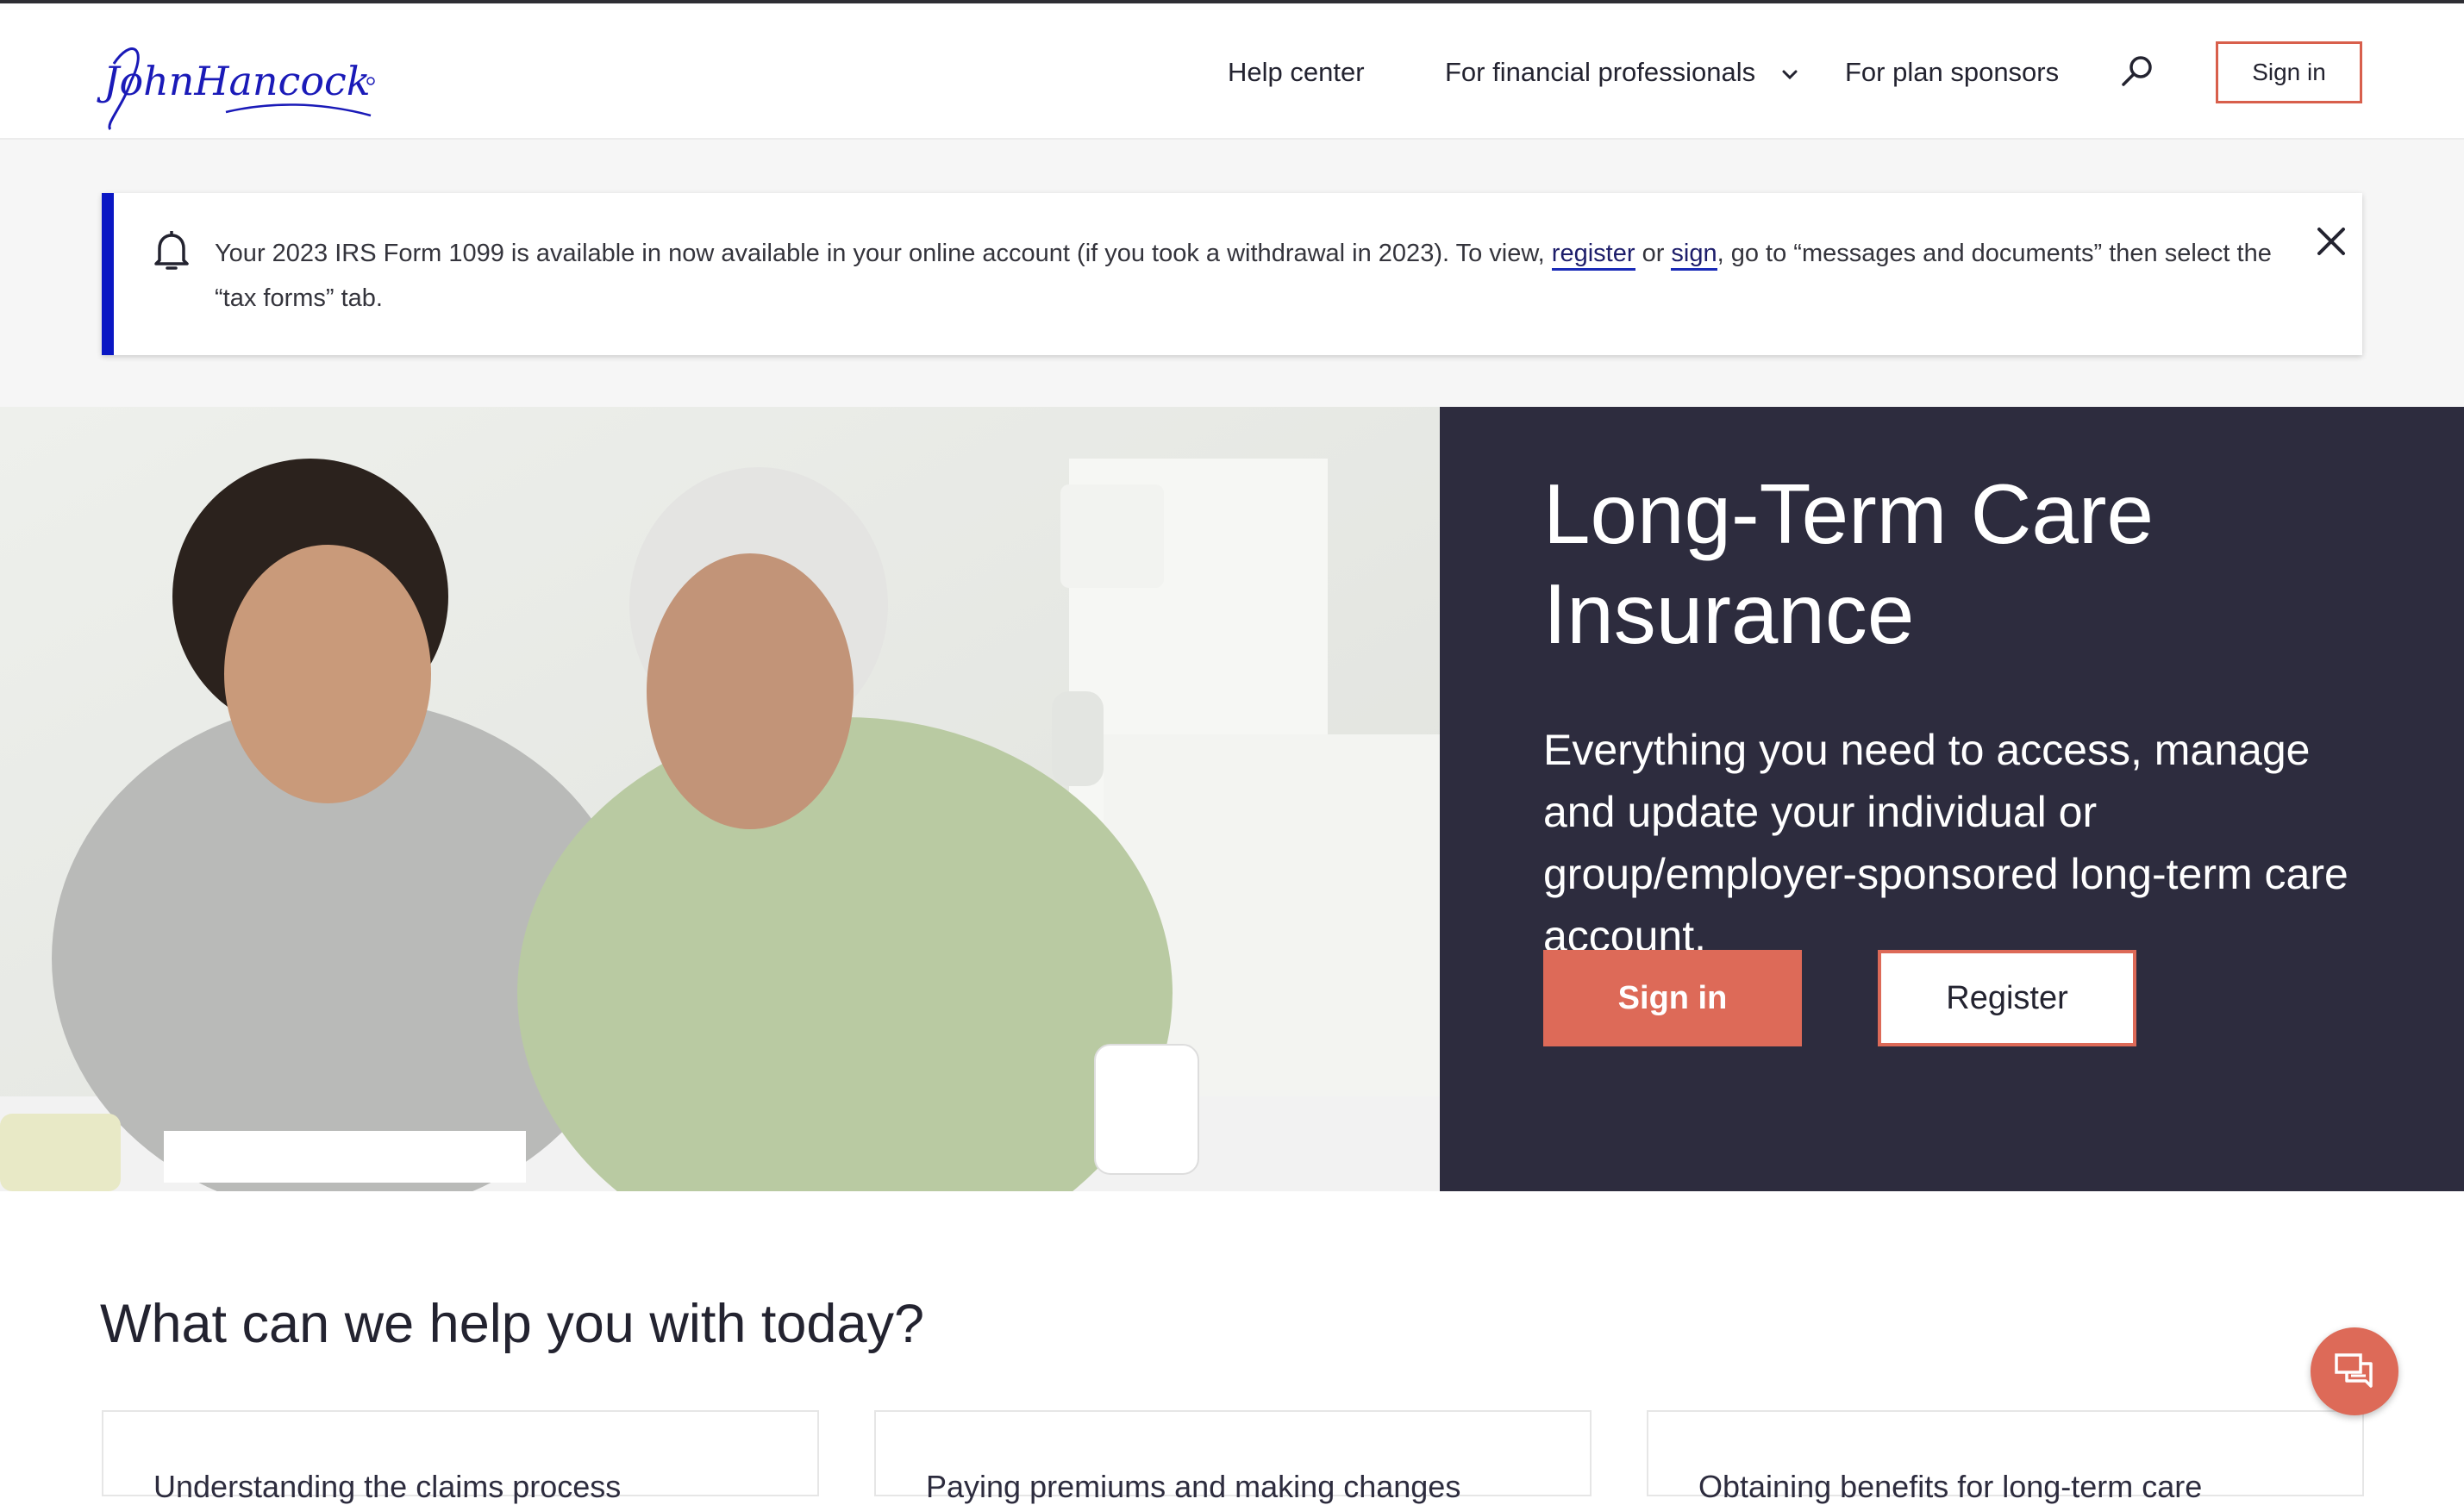  What do you see at coordinates (460, 1457) in the screenshot?
I see `help-card: Understanding the claims process` at bounding box center [460, 1457].